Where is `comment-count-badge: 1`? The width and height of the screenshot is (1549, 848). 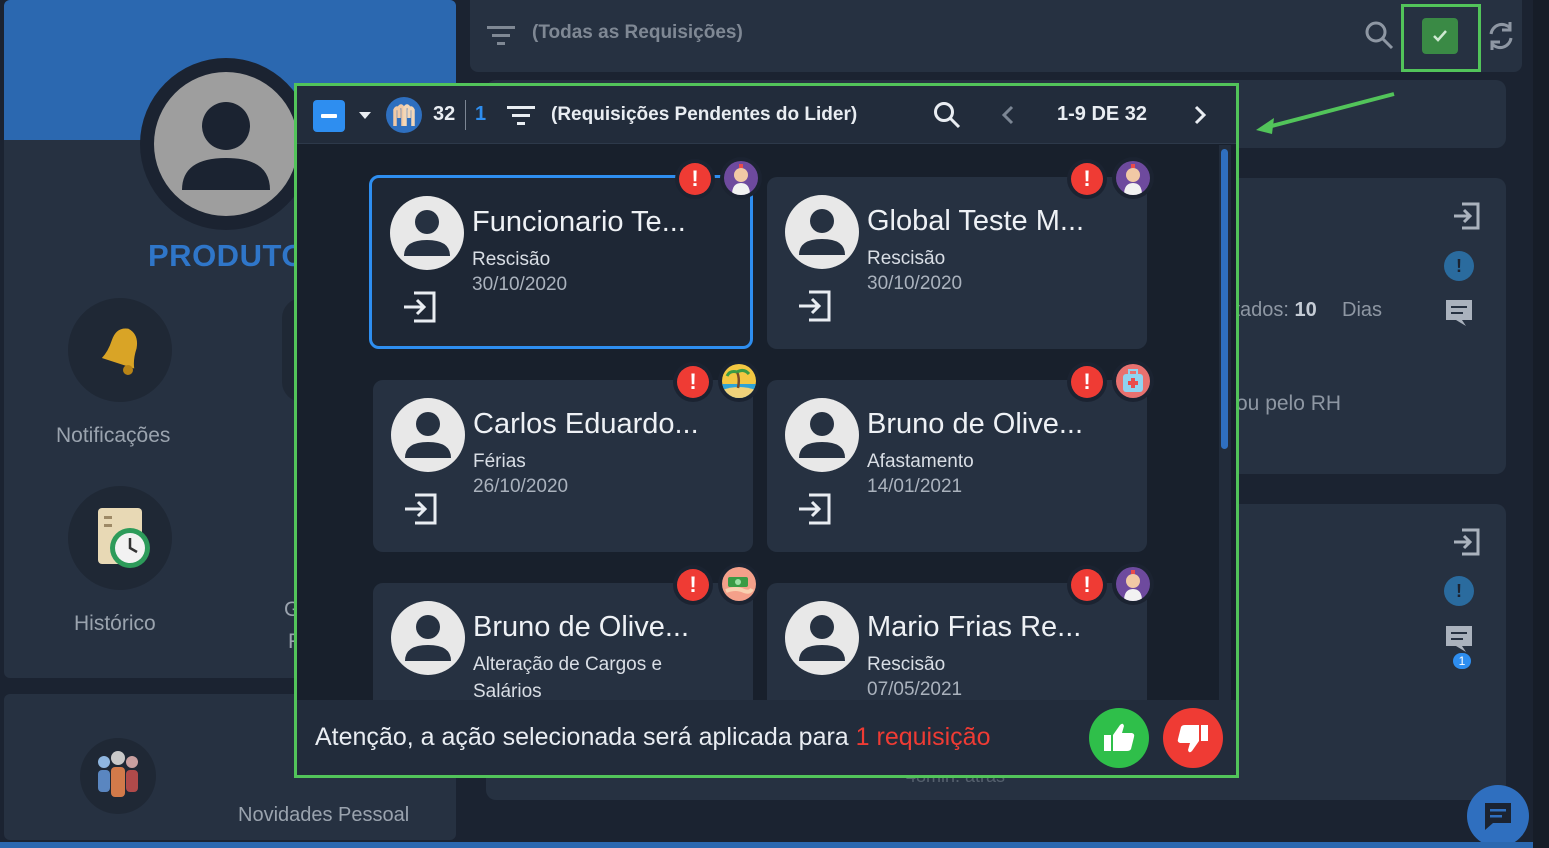 comment-count-badge: 1 is located at coordinates (1462, 661).